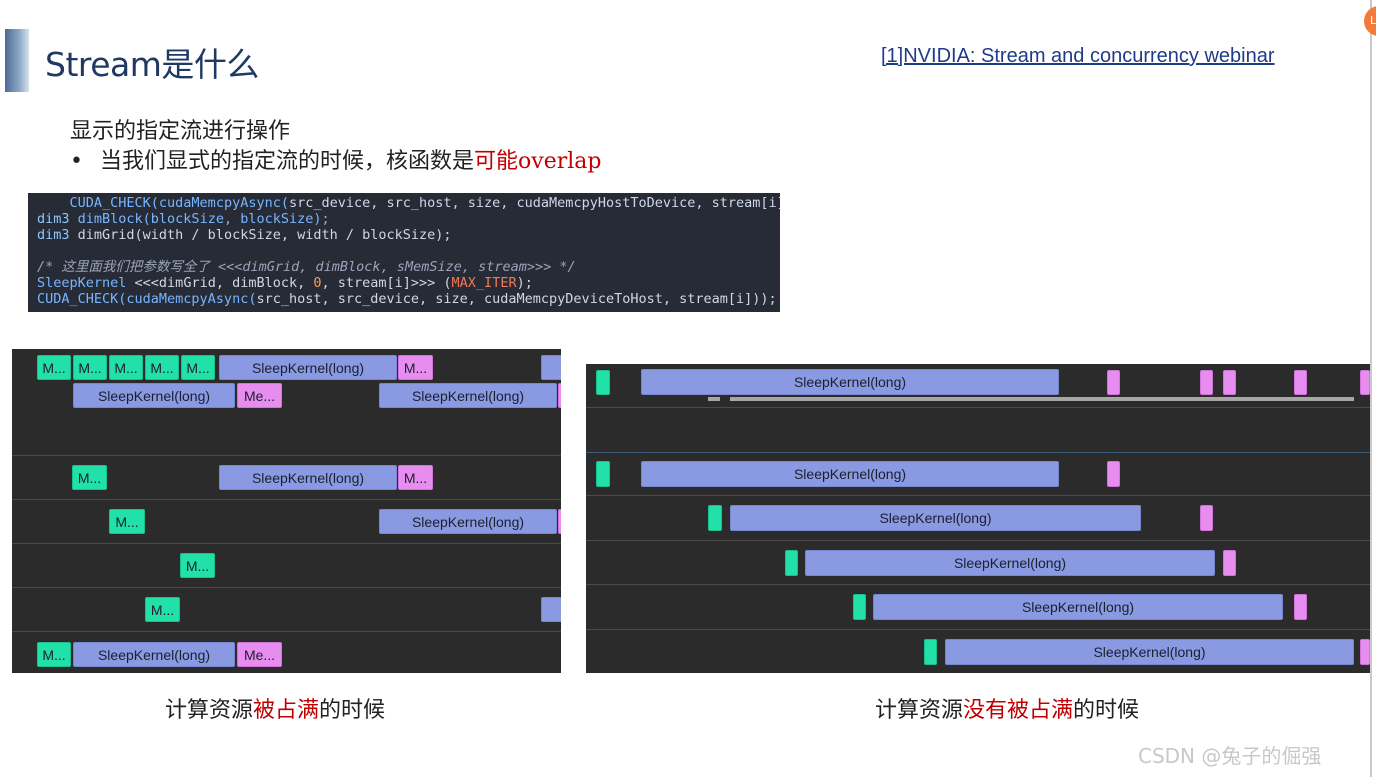 The height and width of the screenshot is (777, 1376). Describe the element at coordinates (538, 161) in the screenshot. I see `body-line-2-highlight: 可能overlap` at that location.